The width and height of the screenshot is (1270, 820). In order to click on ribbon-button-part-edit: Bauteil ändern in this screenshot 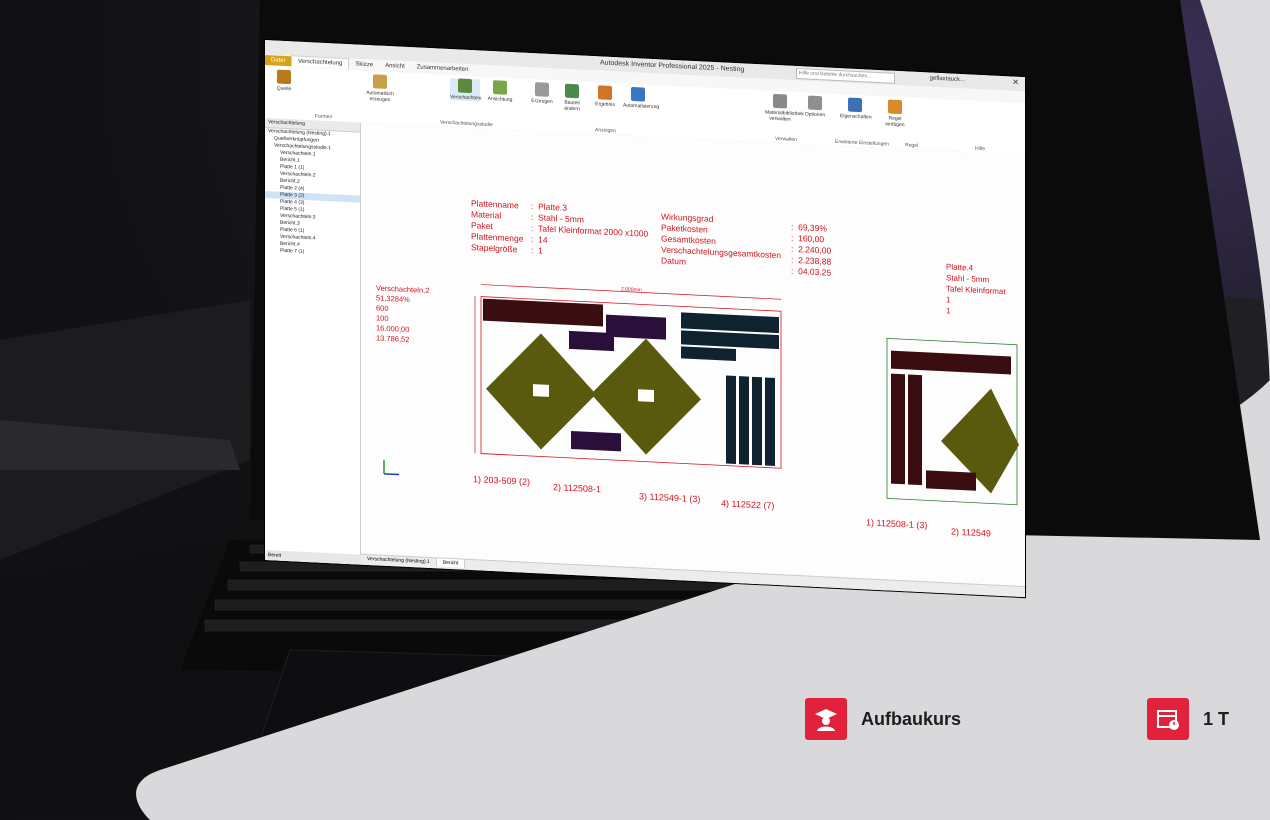, I will do `click(572, 97)`.